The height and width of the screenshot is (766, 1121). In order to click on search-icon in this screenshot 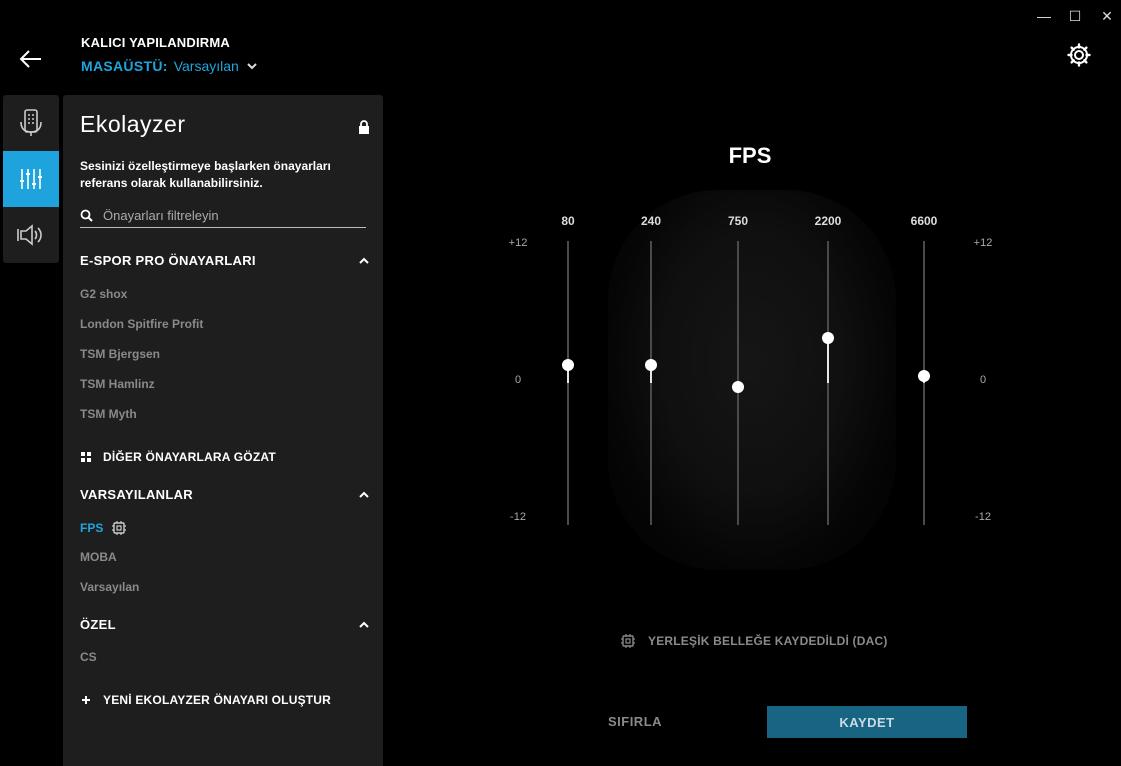, I will do `click(86, 215)`.